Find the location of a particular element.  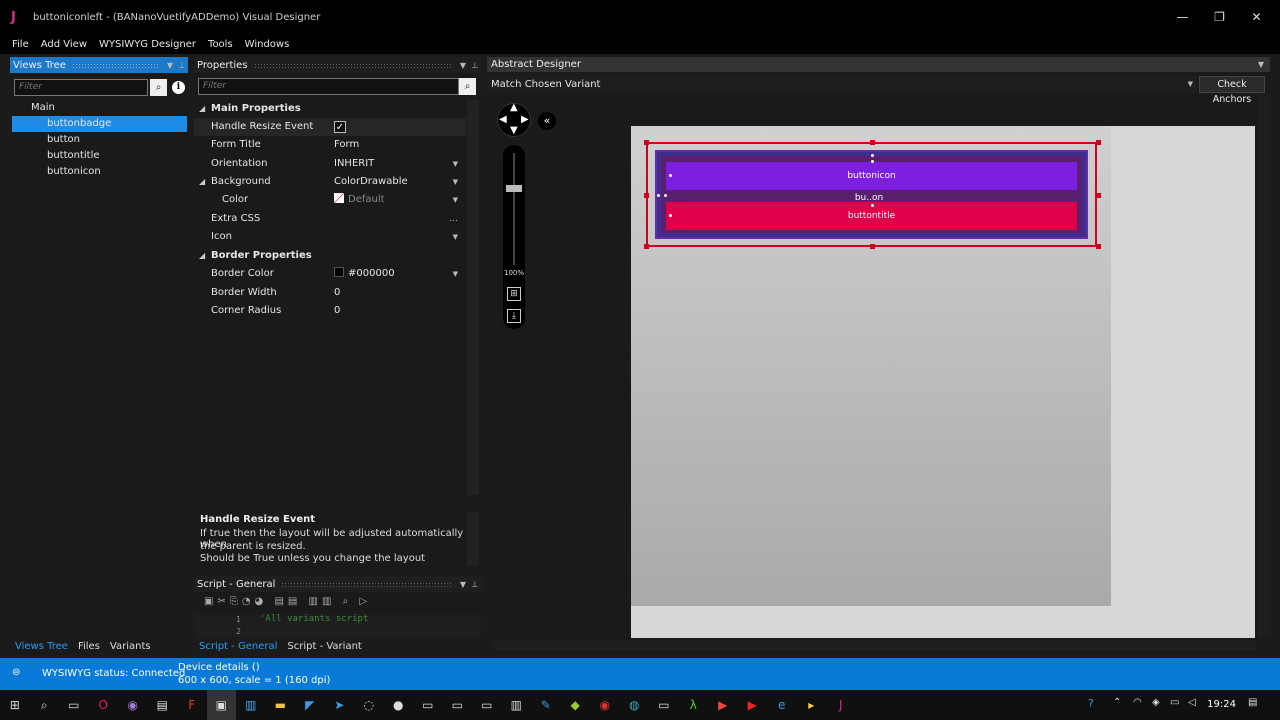

clock: 19:24 is located at coordinates (1221, 705).